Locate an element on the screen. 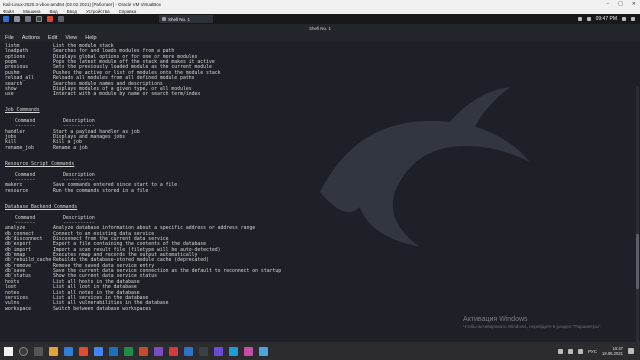 This screenshot has width=640, height=360. task-view-icon is located at coordinates (38, 351).